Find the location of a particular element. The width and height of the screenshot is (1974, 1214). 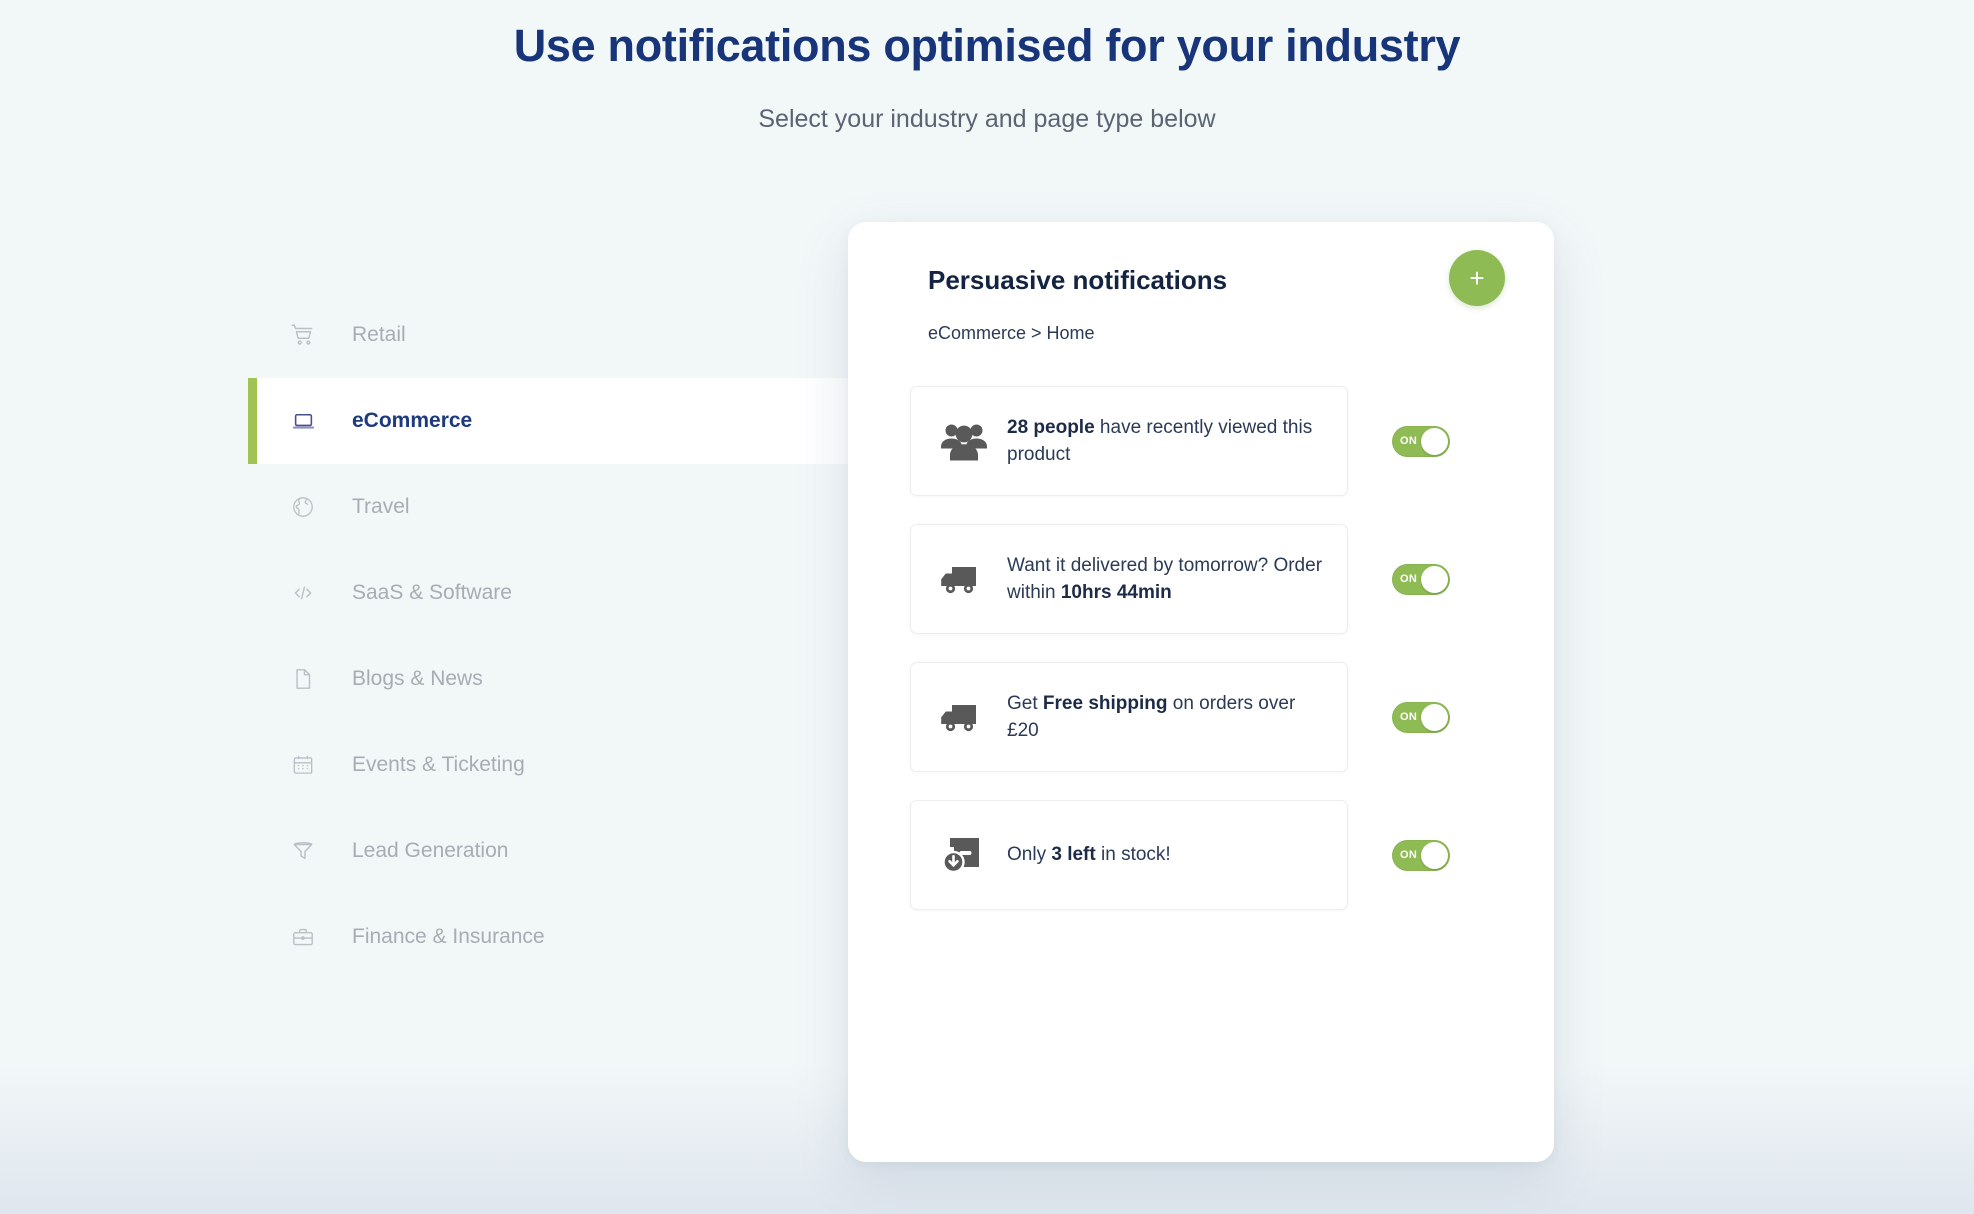

notification-row: Get Free shipping on orders over £20 ON is located at coordinates (1201, 717).